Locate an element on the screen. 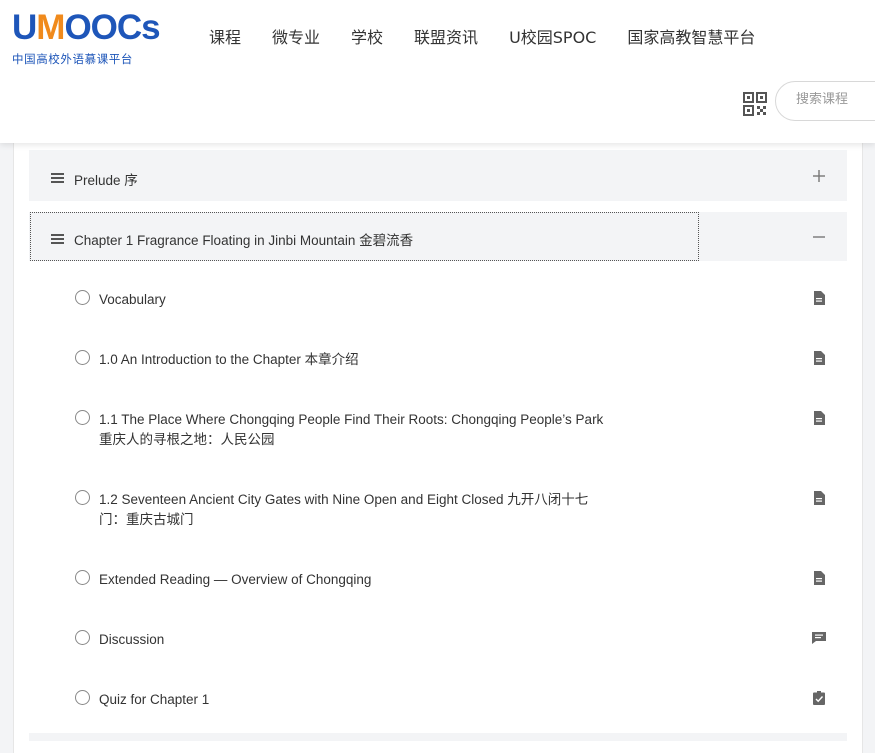 The height and width of the screenshot is (753, 875). nav-item-schools: 学校 is located at coordinates (367, 36).